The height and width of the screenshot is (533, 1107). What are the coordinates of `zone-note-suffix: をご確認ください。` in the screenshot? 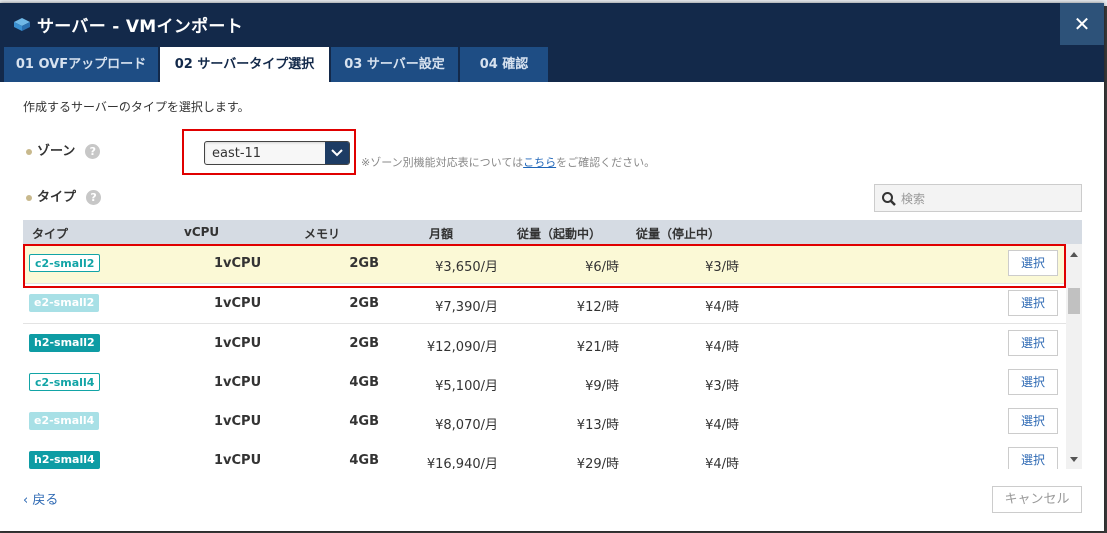 It's located at (606, 162).